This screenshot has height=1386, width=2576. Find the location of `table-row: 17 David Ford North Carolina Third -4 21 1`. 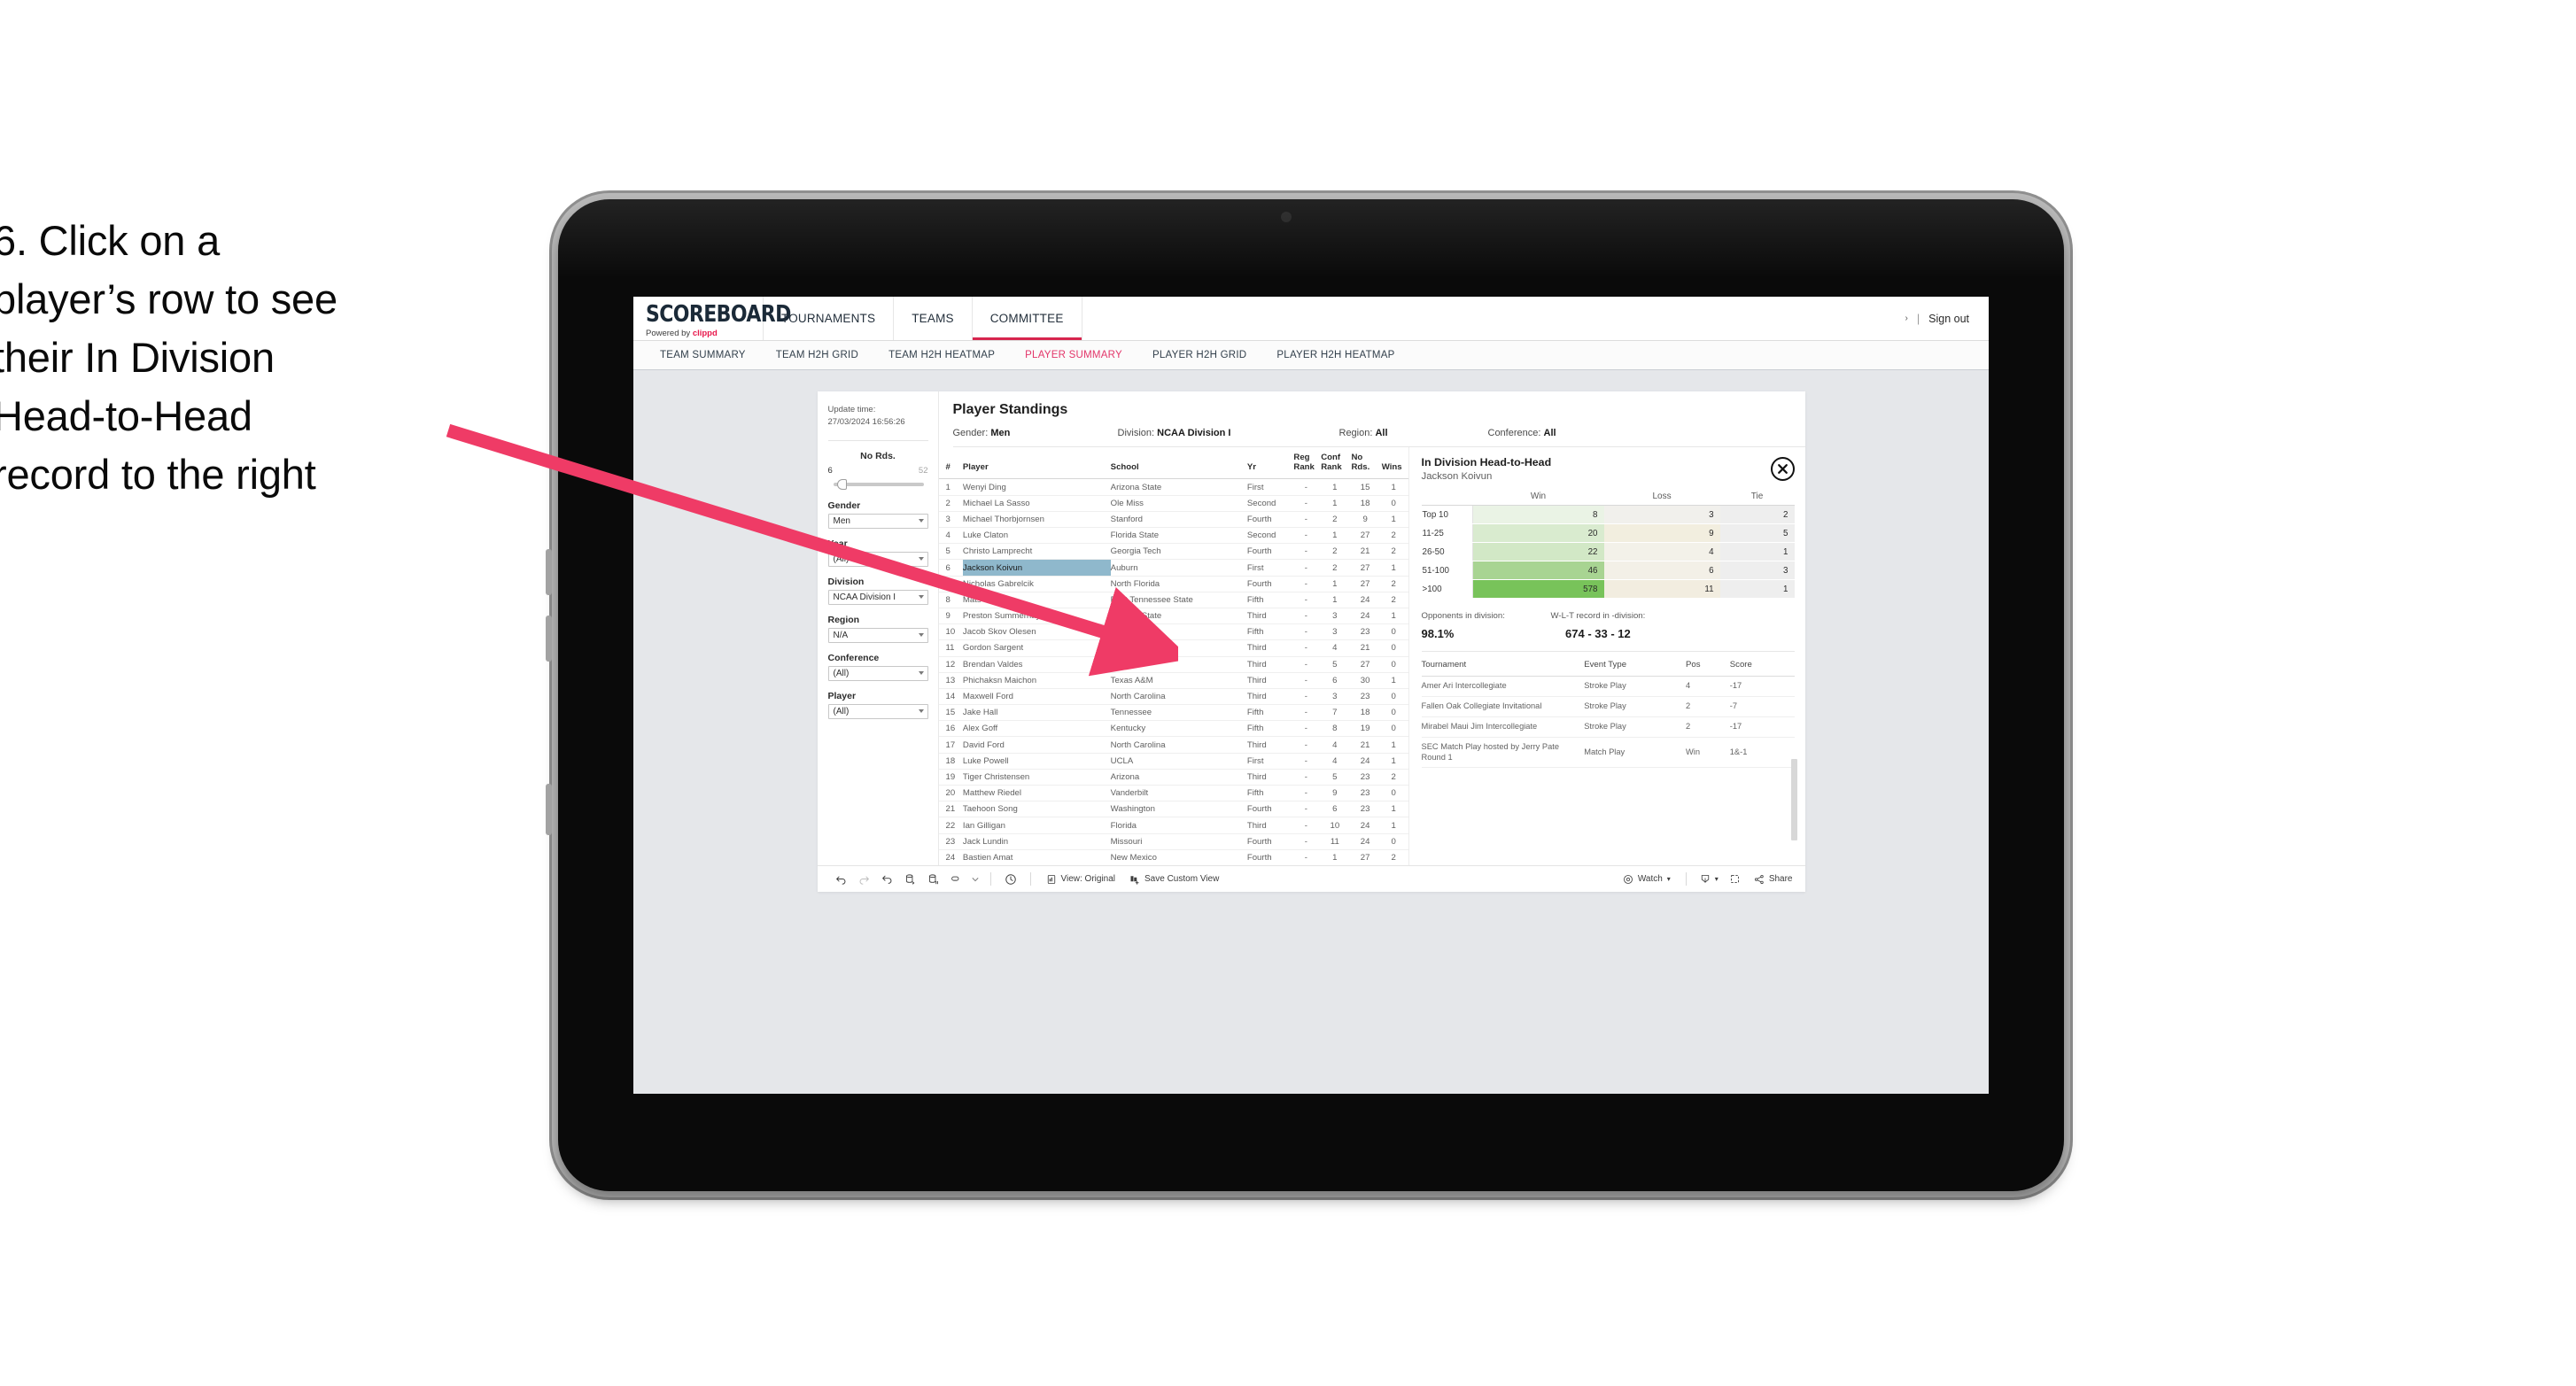

table-row: 17 David Ford North Carolina Third -4 21 1 is located at coordinates (1173, 745).